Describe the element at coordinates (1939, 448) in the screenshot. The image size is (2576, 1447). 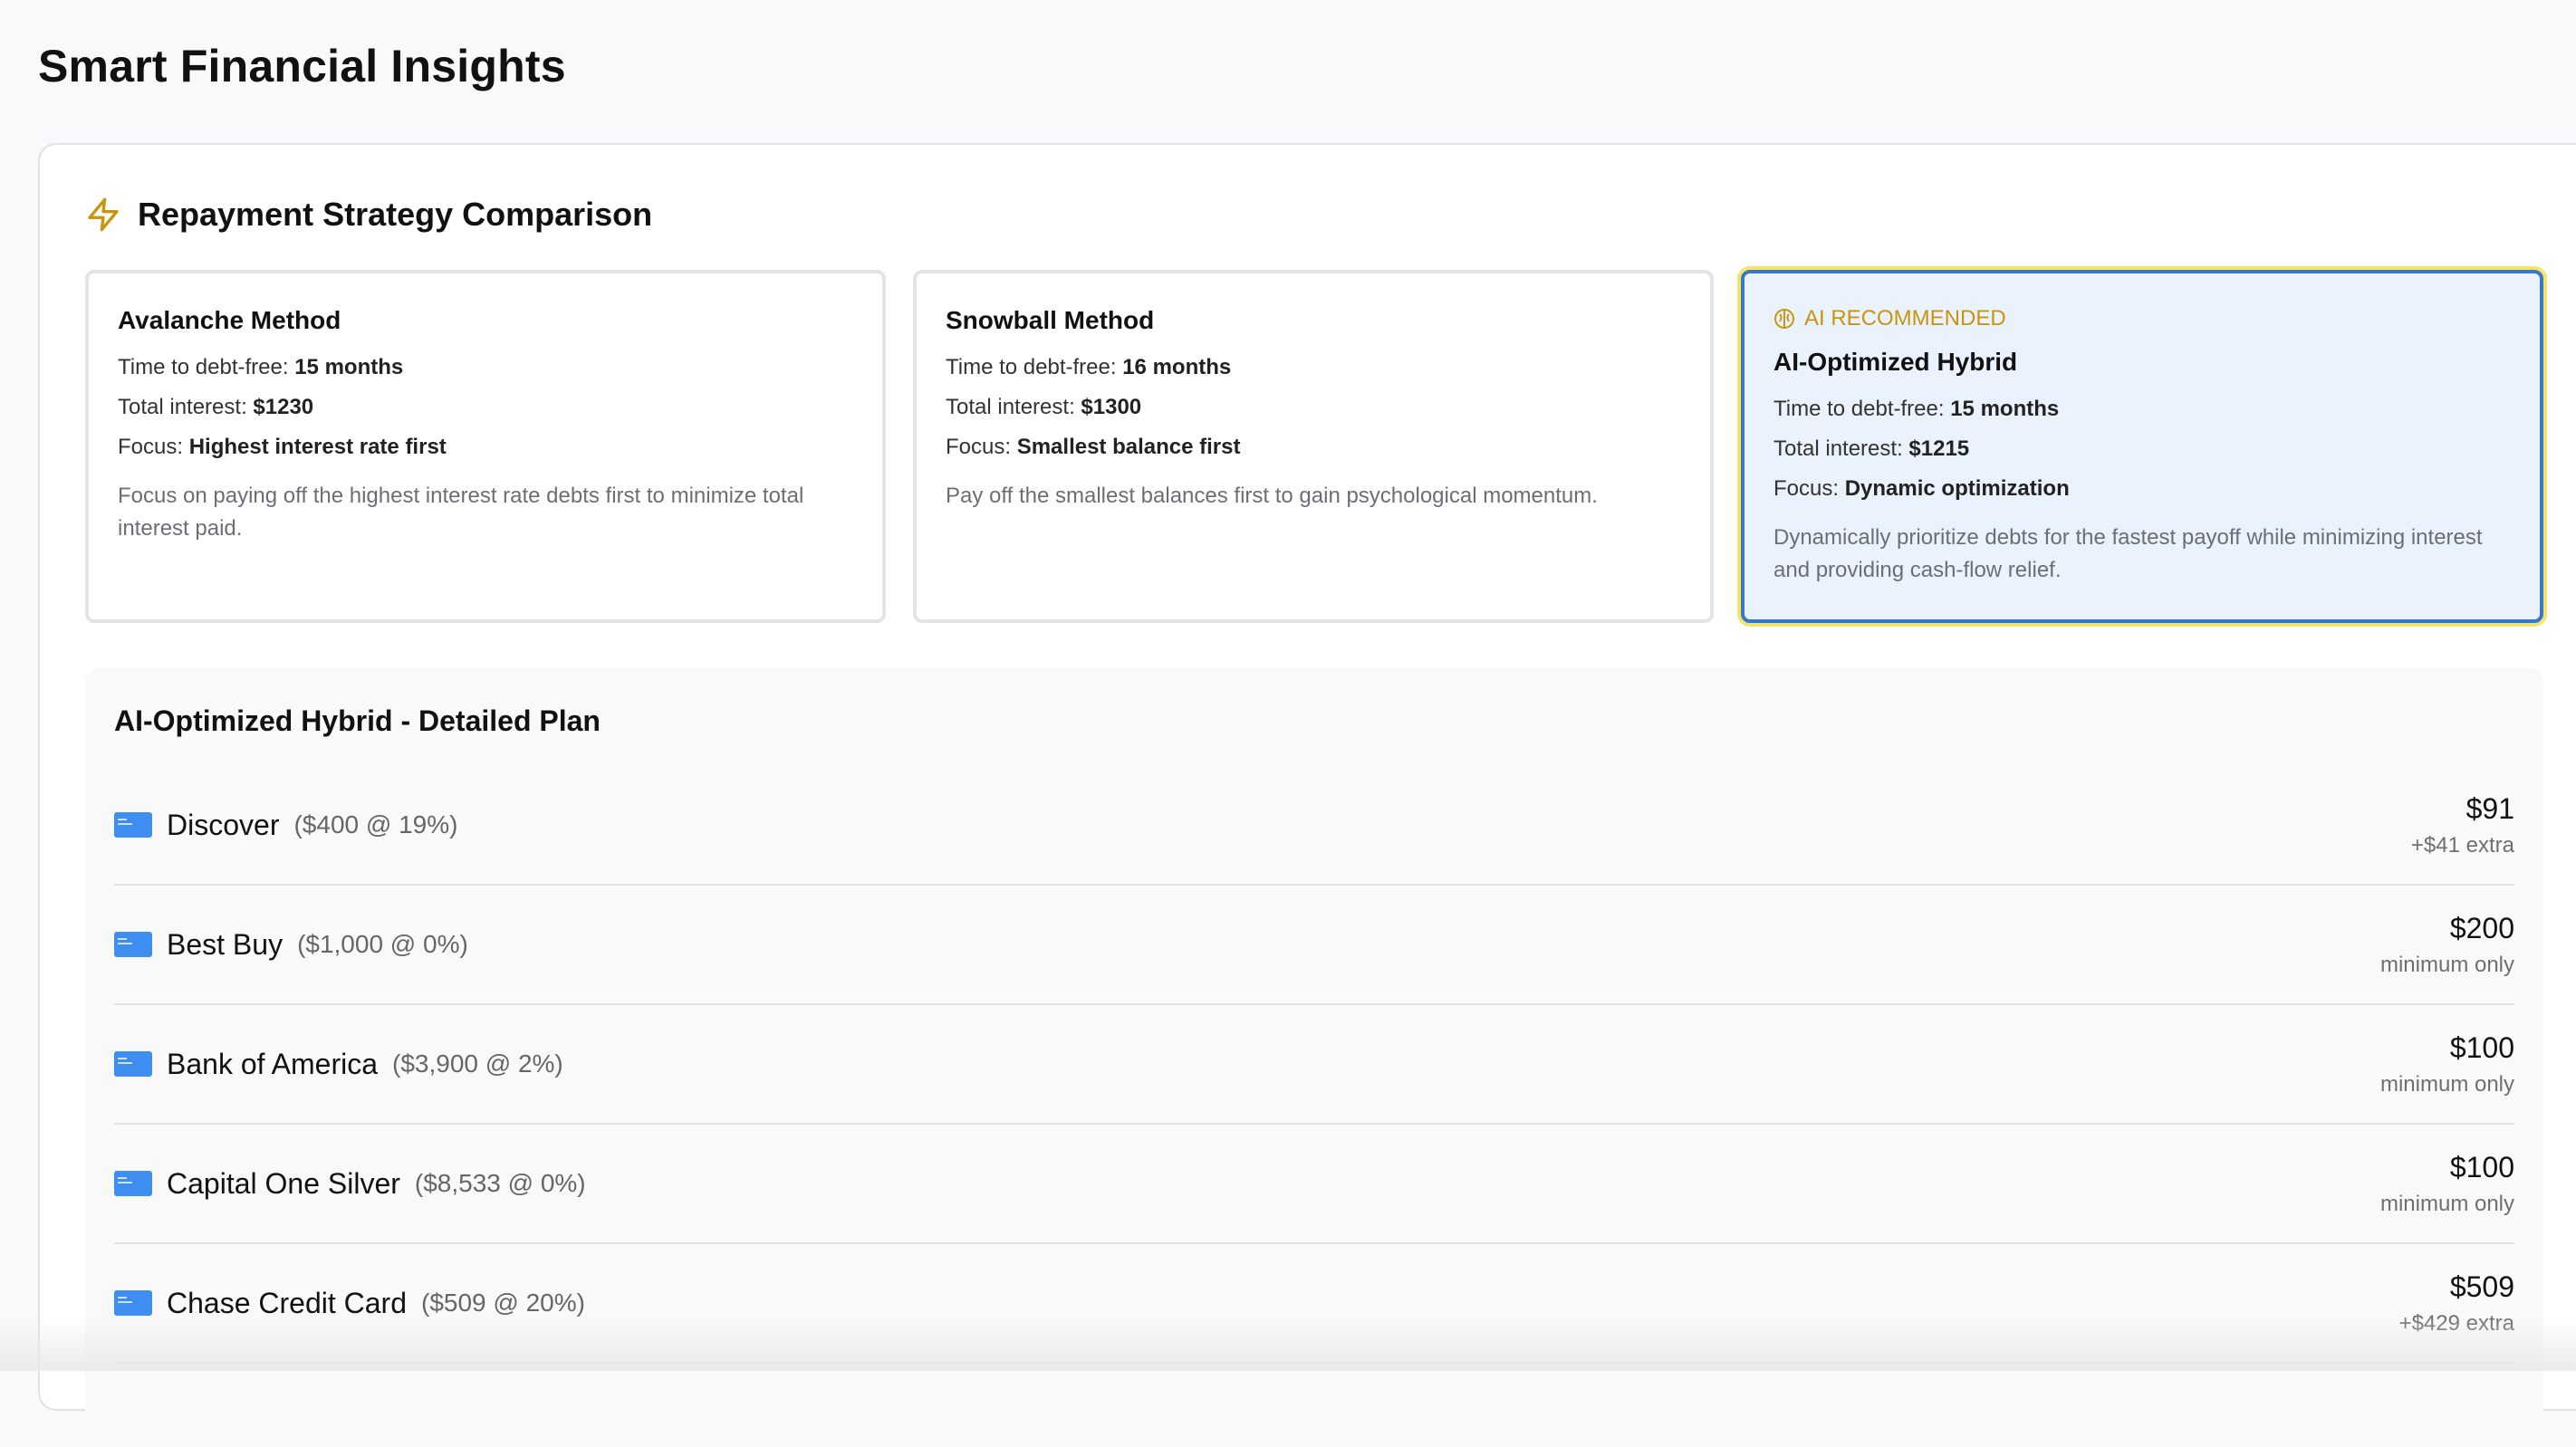
I see `interest-value: $1215` at that location.